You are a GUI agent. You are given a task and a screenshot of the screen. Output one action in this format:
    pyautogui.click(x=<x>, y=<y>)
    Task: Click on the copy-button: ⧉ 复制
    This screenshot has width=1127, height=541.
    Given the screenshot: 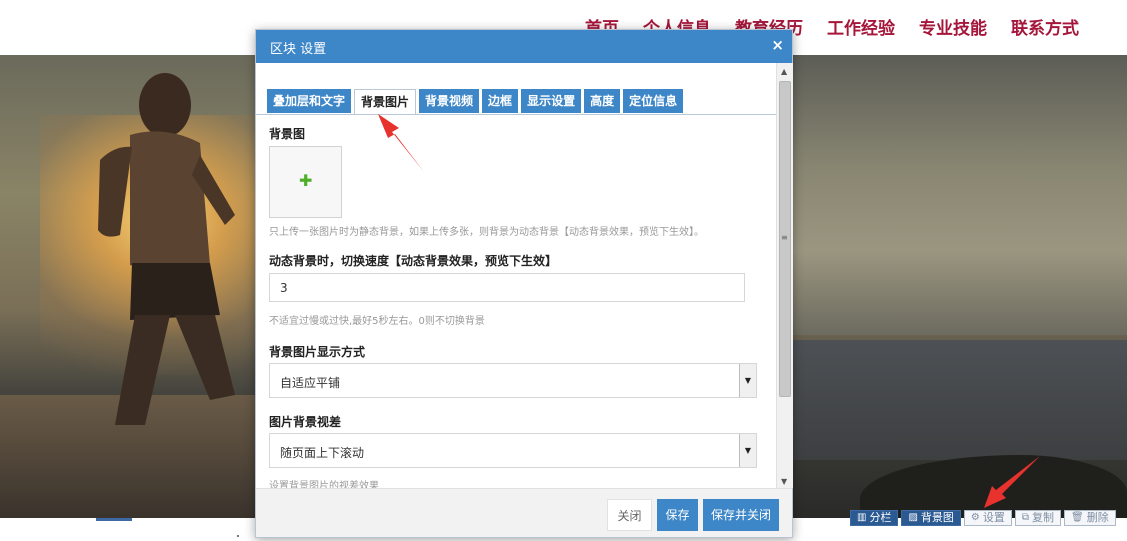 What is the action you would take?
    pyautogui.click(x=1038, y=518)
    